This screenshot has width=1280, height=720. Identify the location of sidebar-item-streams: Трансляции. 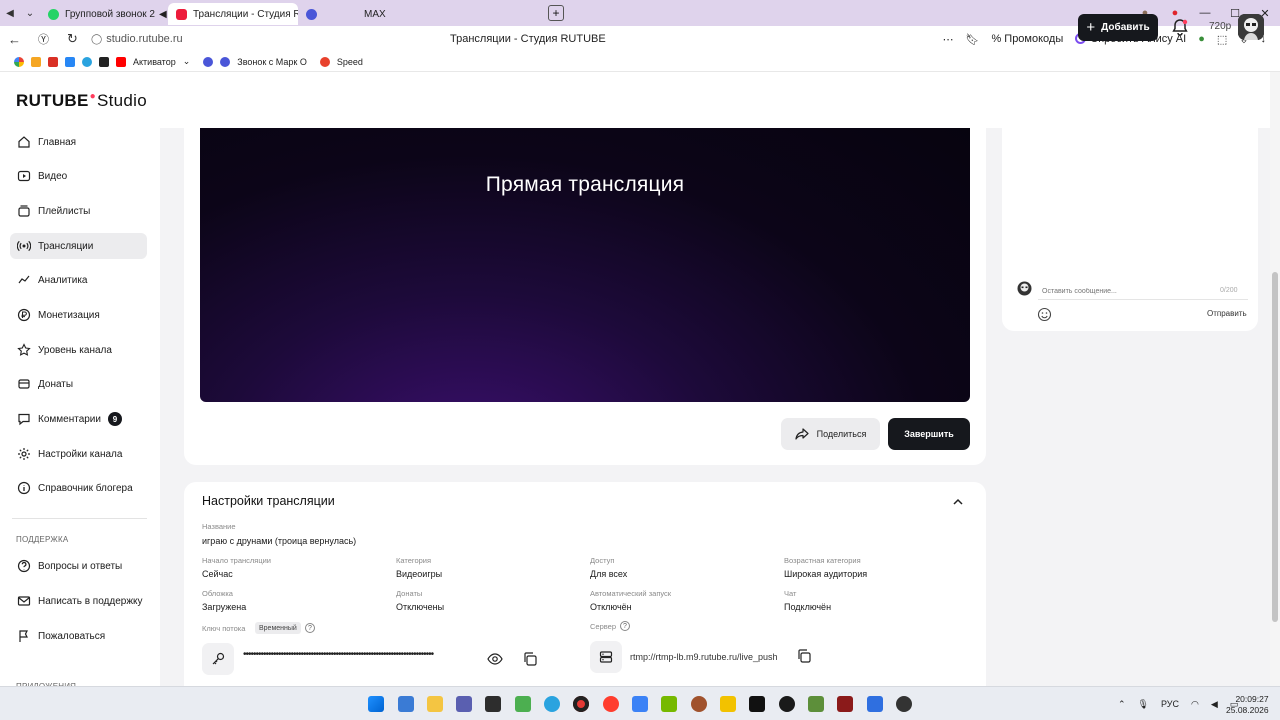
(78, 246).